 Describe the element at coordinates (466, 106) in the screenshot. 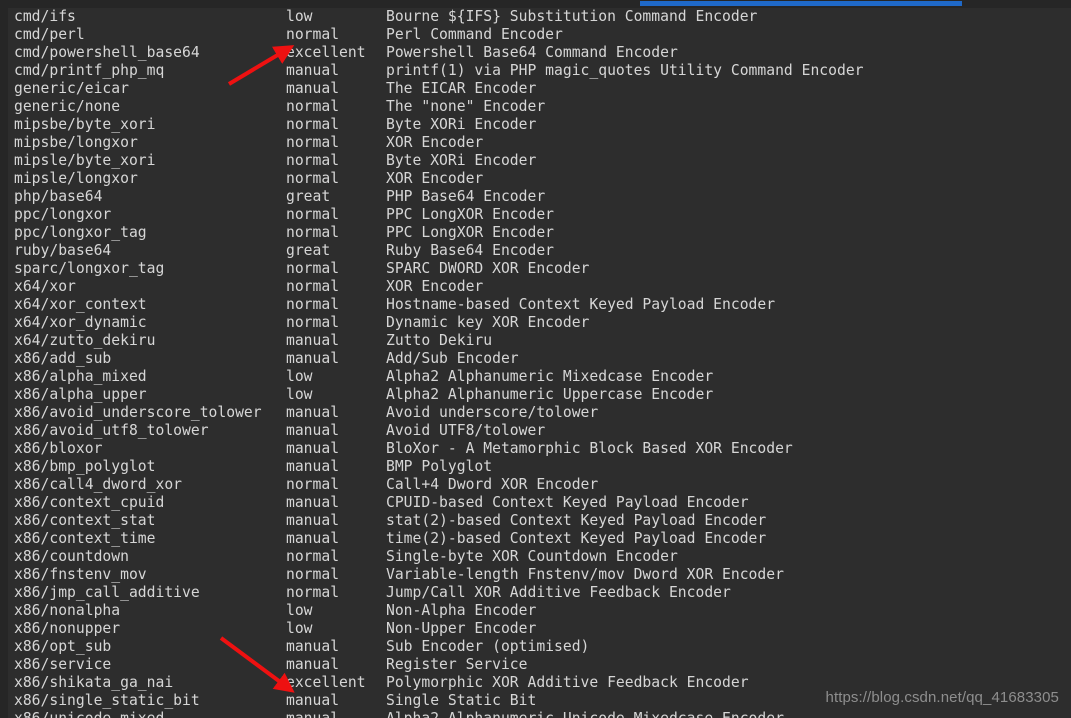

I see `encoder-description: The "none" Encoder` at that location.